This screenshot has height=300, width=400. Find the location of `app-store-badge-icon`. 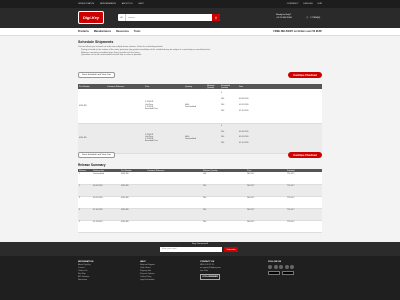

app-store-badge-icon is located at coordinates (274, 272).